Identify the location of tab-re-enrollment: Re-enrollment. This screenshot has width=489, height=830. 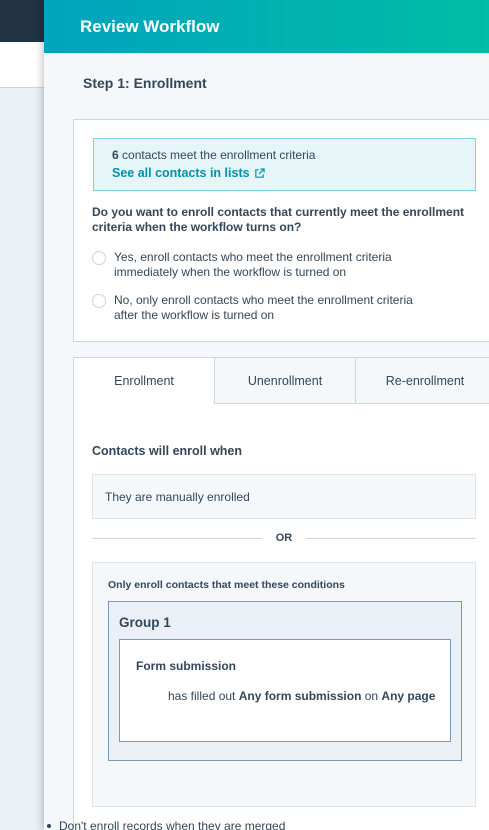
(422, 381).